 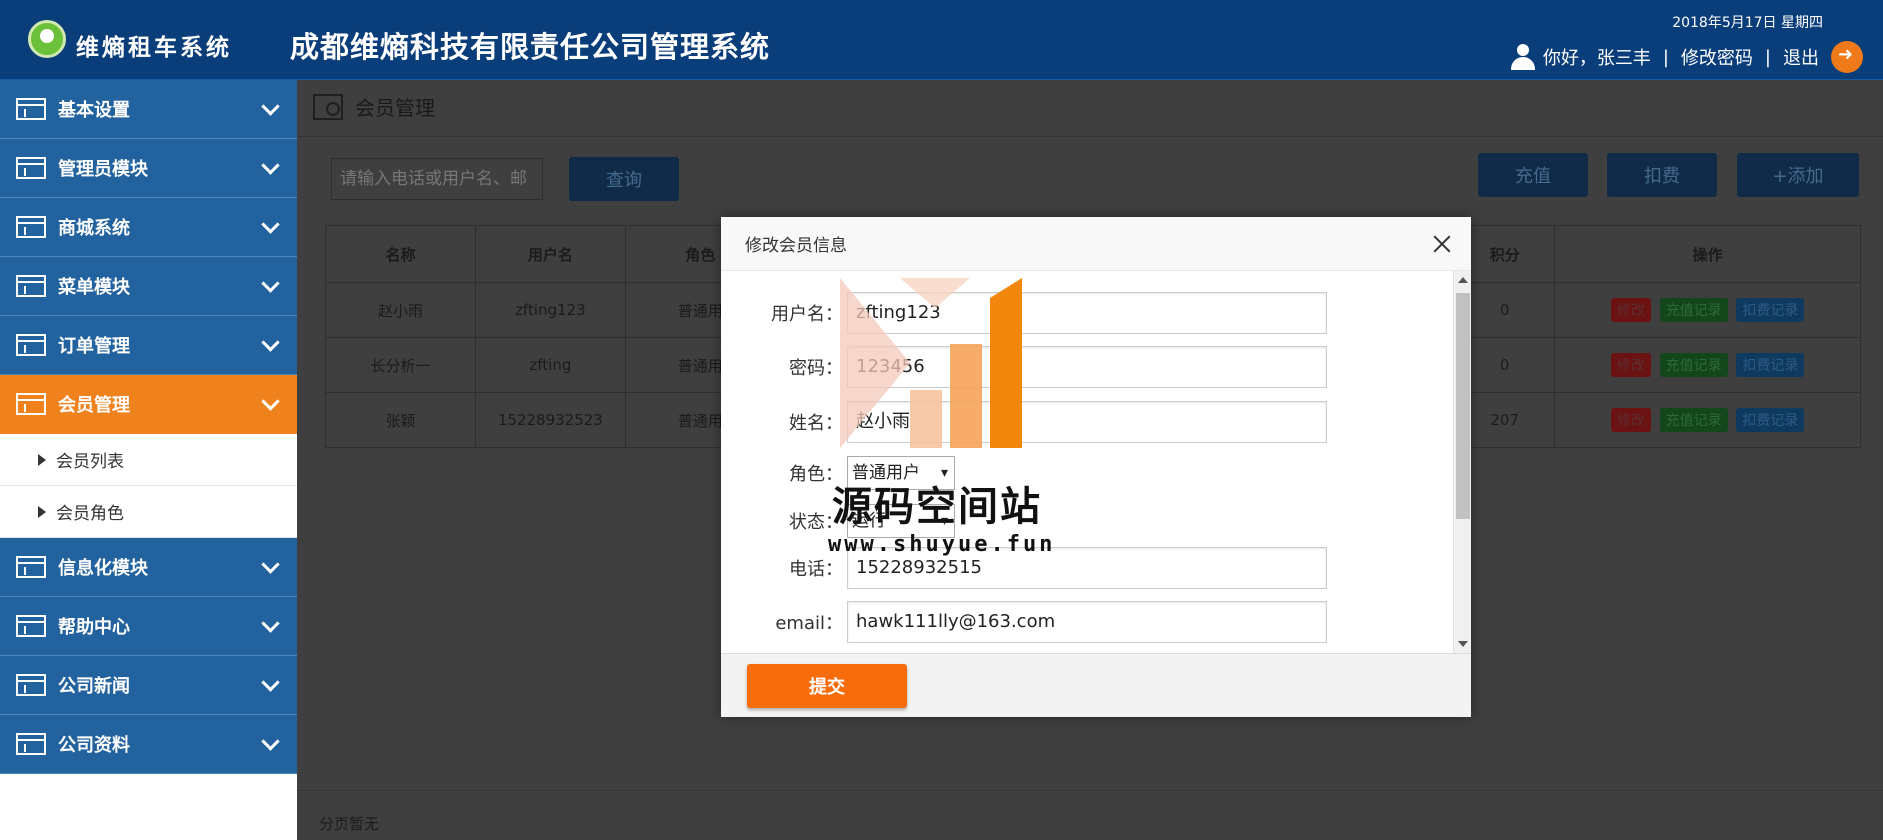 What do you see at coordinates (937, 507) in the screenshot?
I see `watermark-text: 源码空间站` at bounding box center [937, 507].